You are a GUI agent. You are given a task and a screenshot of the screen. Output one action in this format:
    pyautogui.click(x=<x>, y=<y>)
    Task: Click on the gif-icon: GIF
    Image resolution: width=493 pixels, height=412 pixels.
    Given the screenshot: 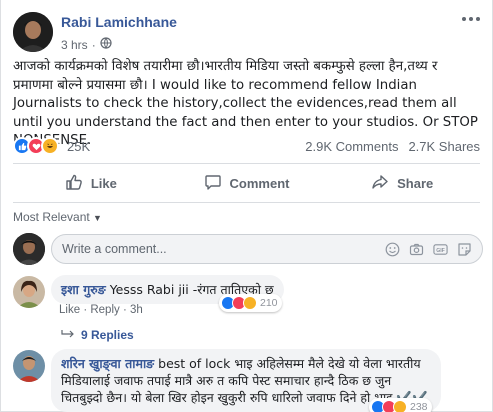 What is the action you would take?
    pyautogui.click(x=440, y=249)
    